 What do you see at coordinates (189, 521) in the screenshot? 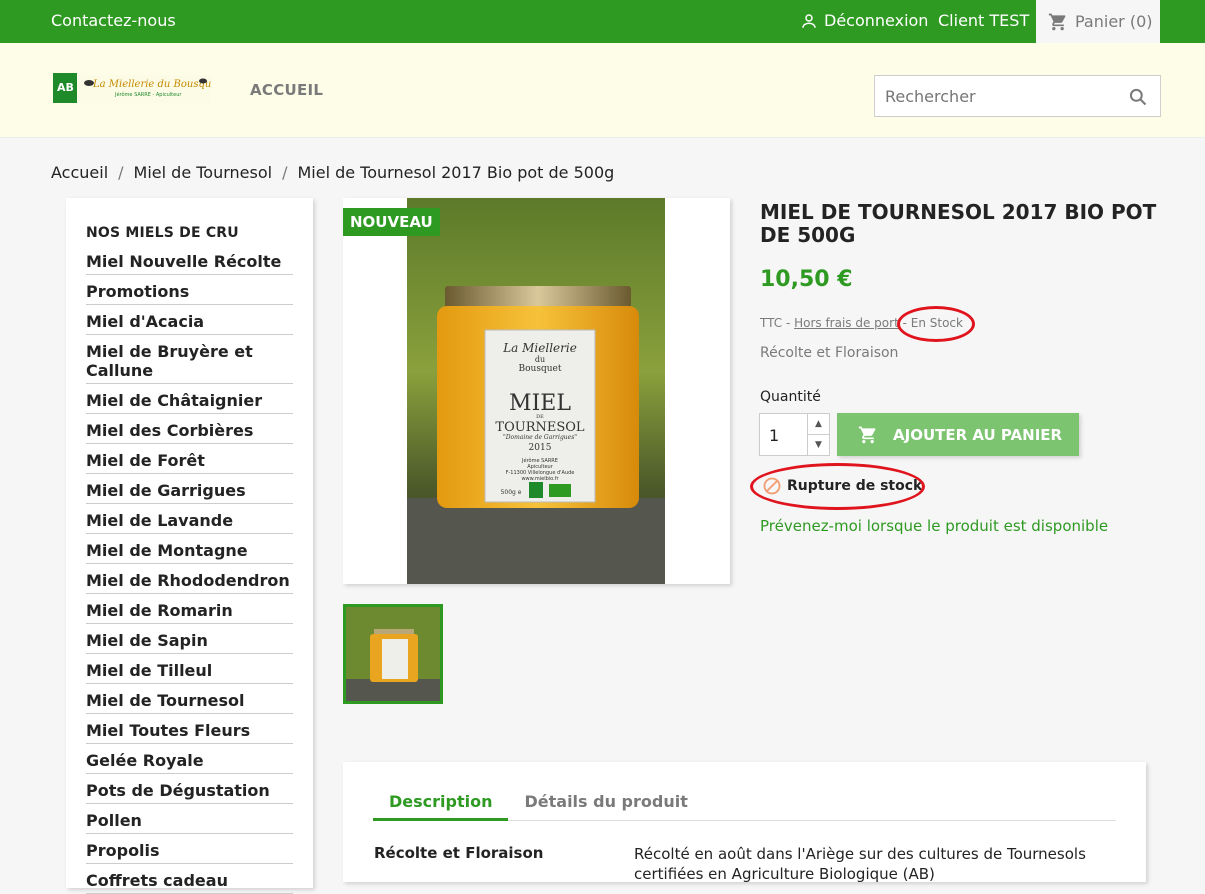
I see `sidebar-item: Miel de Lavande` at bounding box center [189, 521].